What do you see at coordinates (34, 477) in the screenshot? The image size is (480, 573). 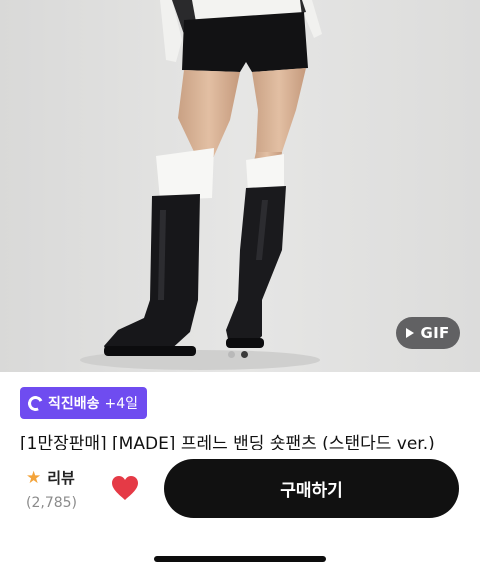 I see `star-icon: ★` at bounding box center [34, 477].